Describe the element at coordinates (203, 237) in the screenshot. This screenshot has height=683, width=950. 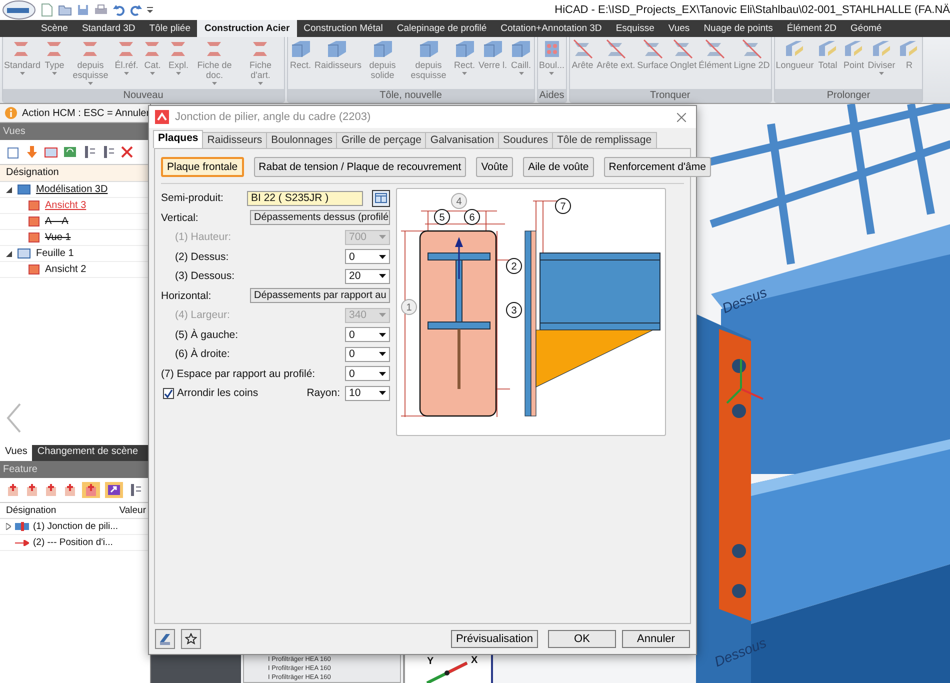
I see `field-label: (1) Hauteur:` at that location.